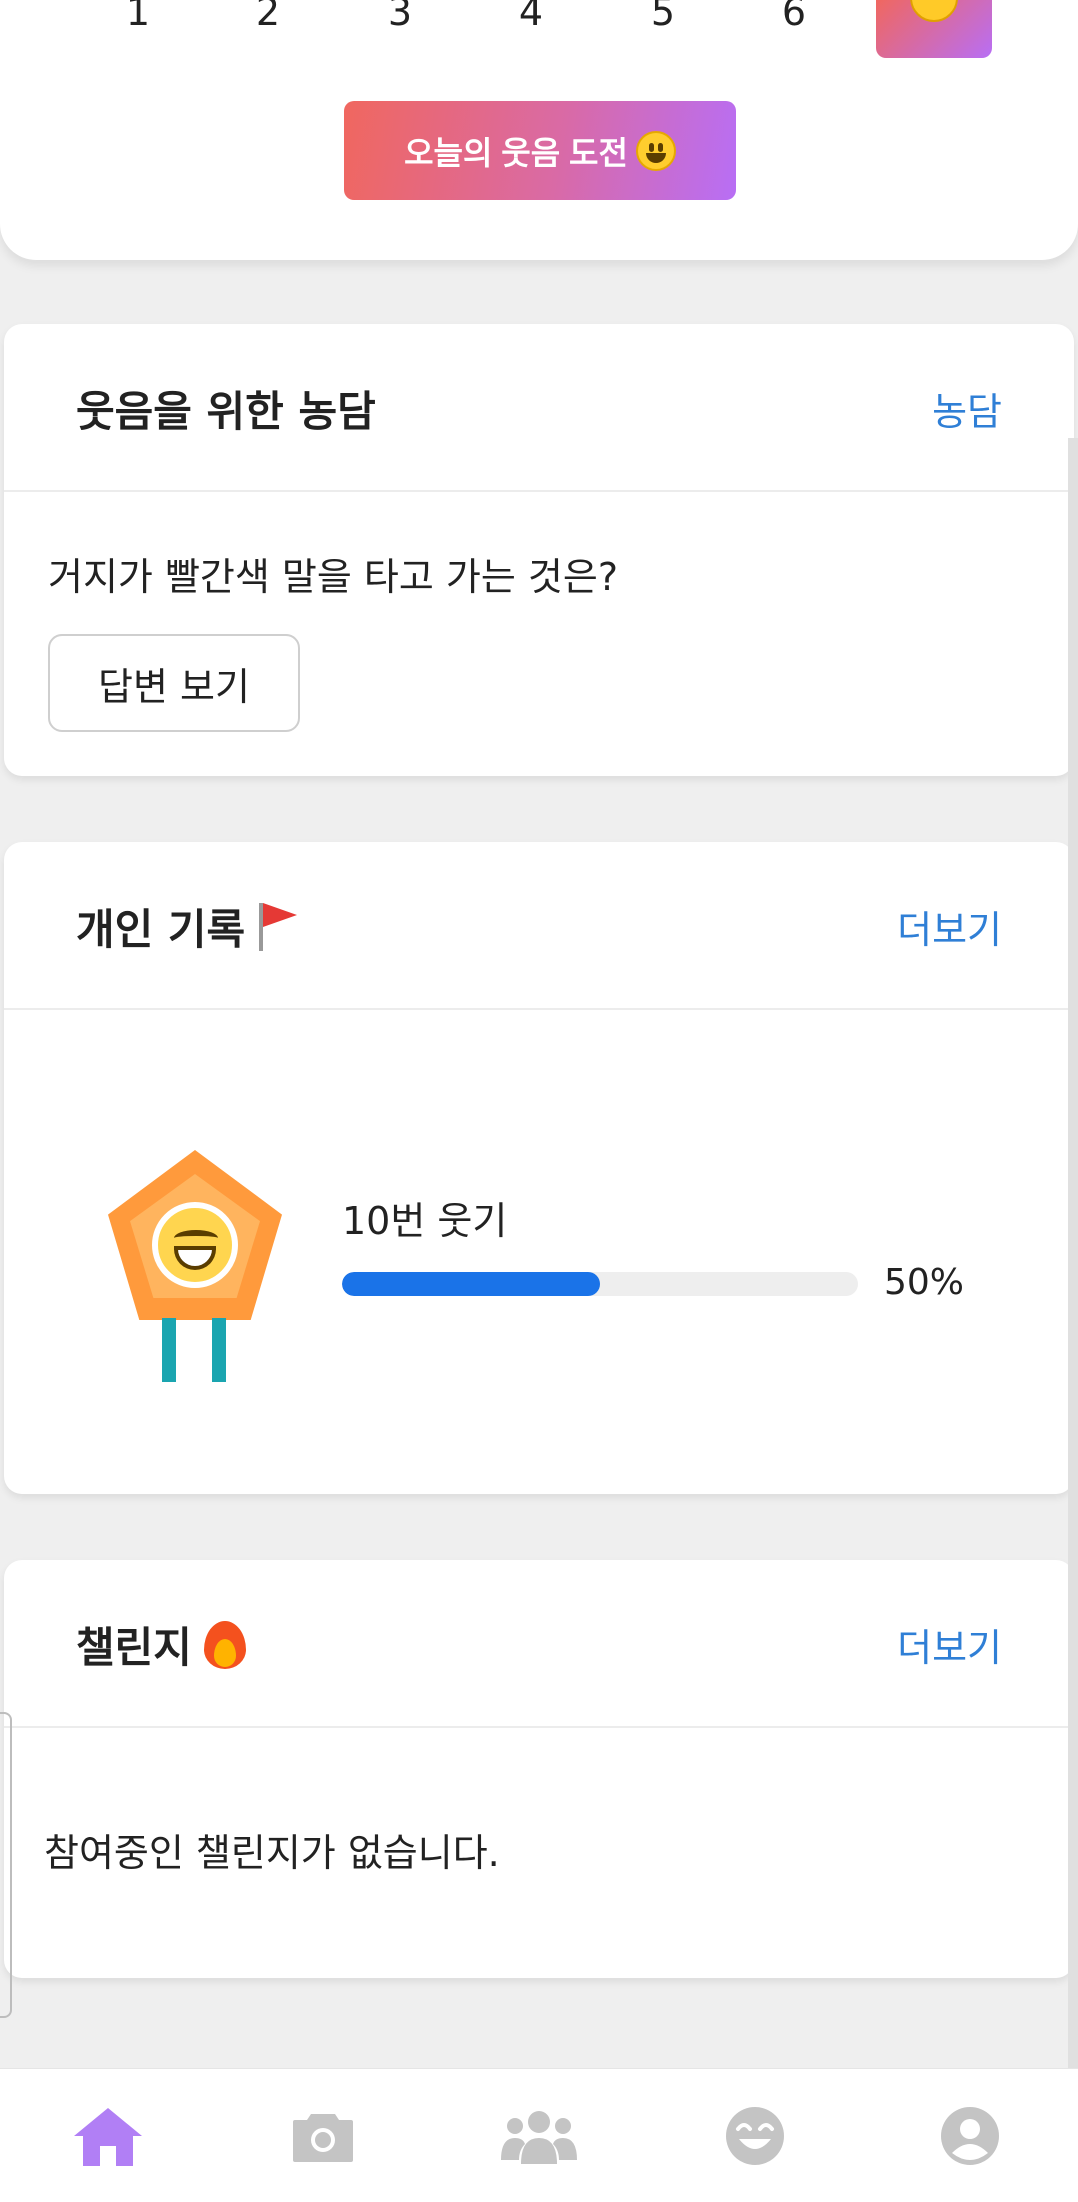 This screenshot has height=2202, width=1078. I want to click on challenge-card-title: 챌린지, so click(134, 1647).